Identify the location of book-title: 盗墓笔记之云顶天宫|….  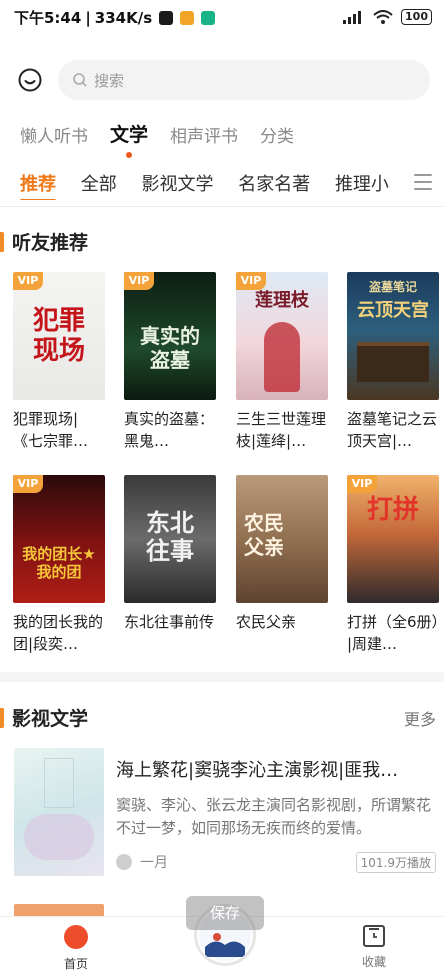
(392, 430).